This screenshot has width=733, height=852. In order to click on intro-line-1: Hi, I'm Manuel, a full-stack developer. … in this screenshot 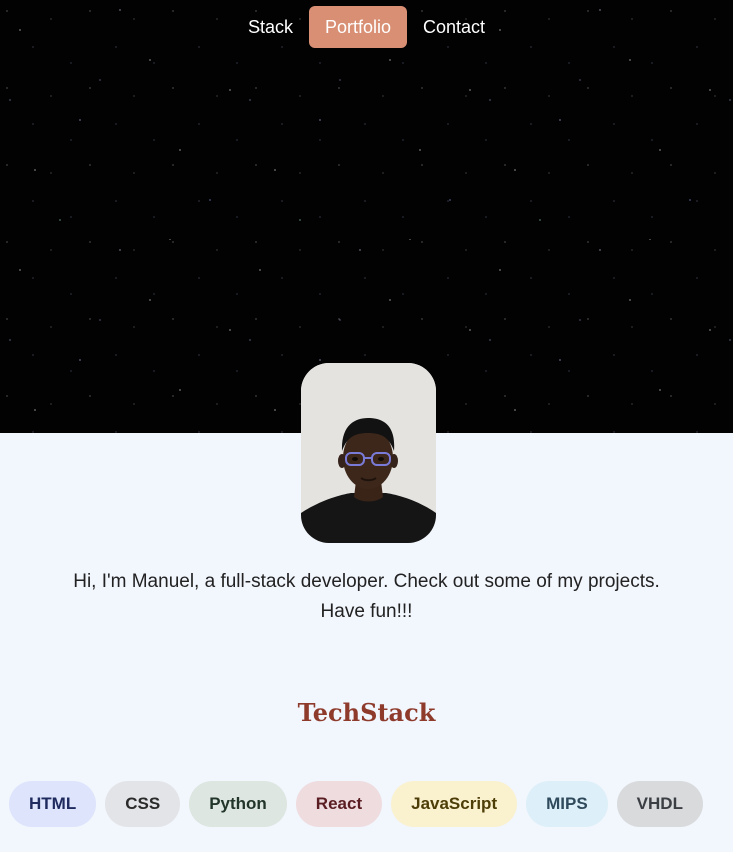, I will do `click(366, 581)`.